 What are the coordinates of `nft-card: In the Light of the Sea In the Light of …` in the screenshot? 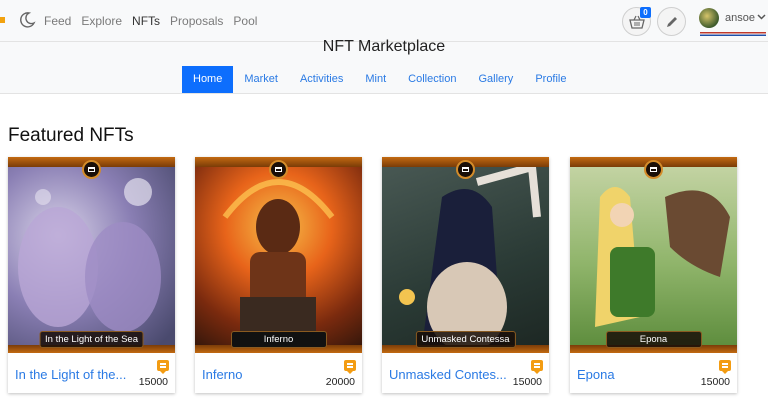 It's located at (91, 275).